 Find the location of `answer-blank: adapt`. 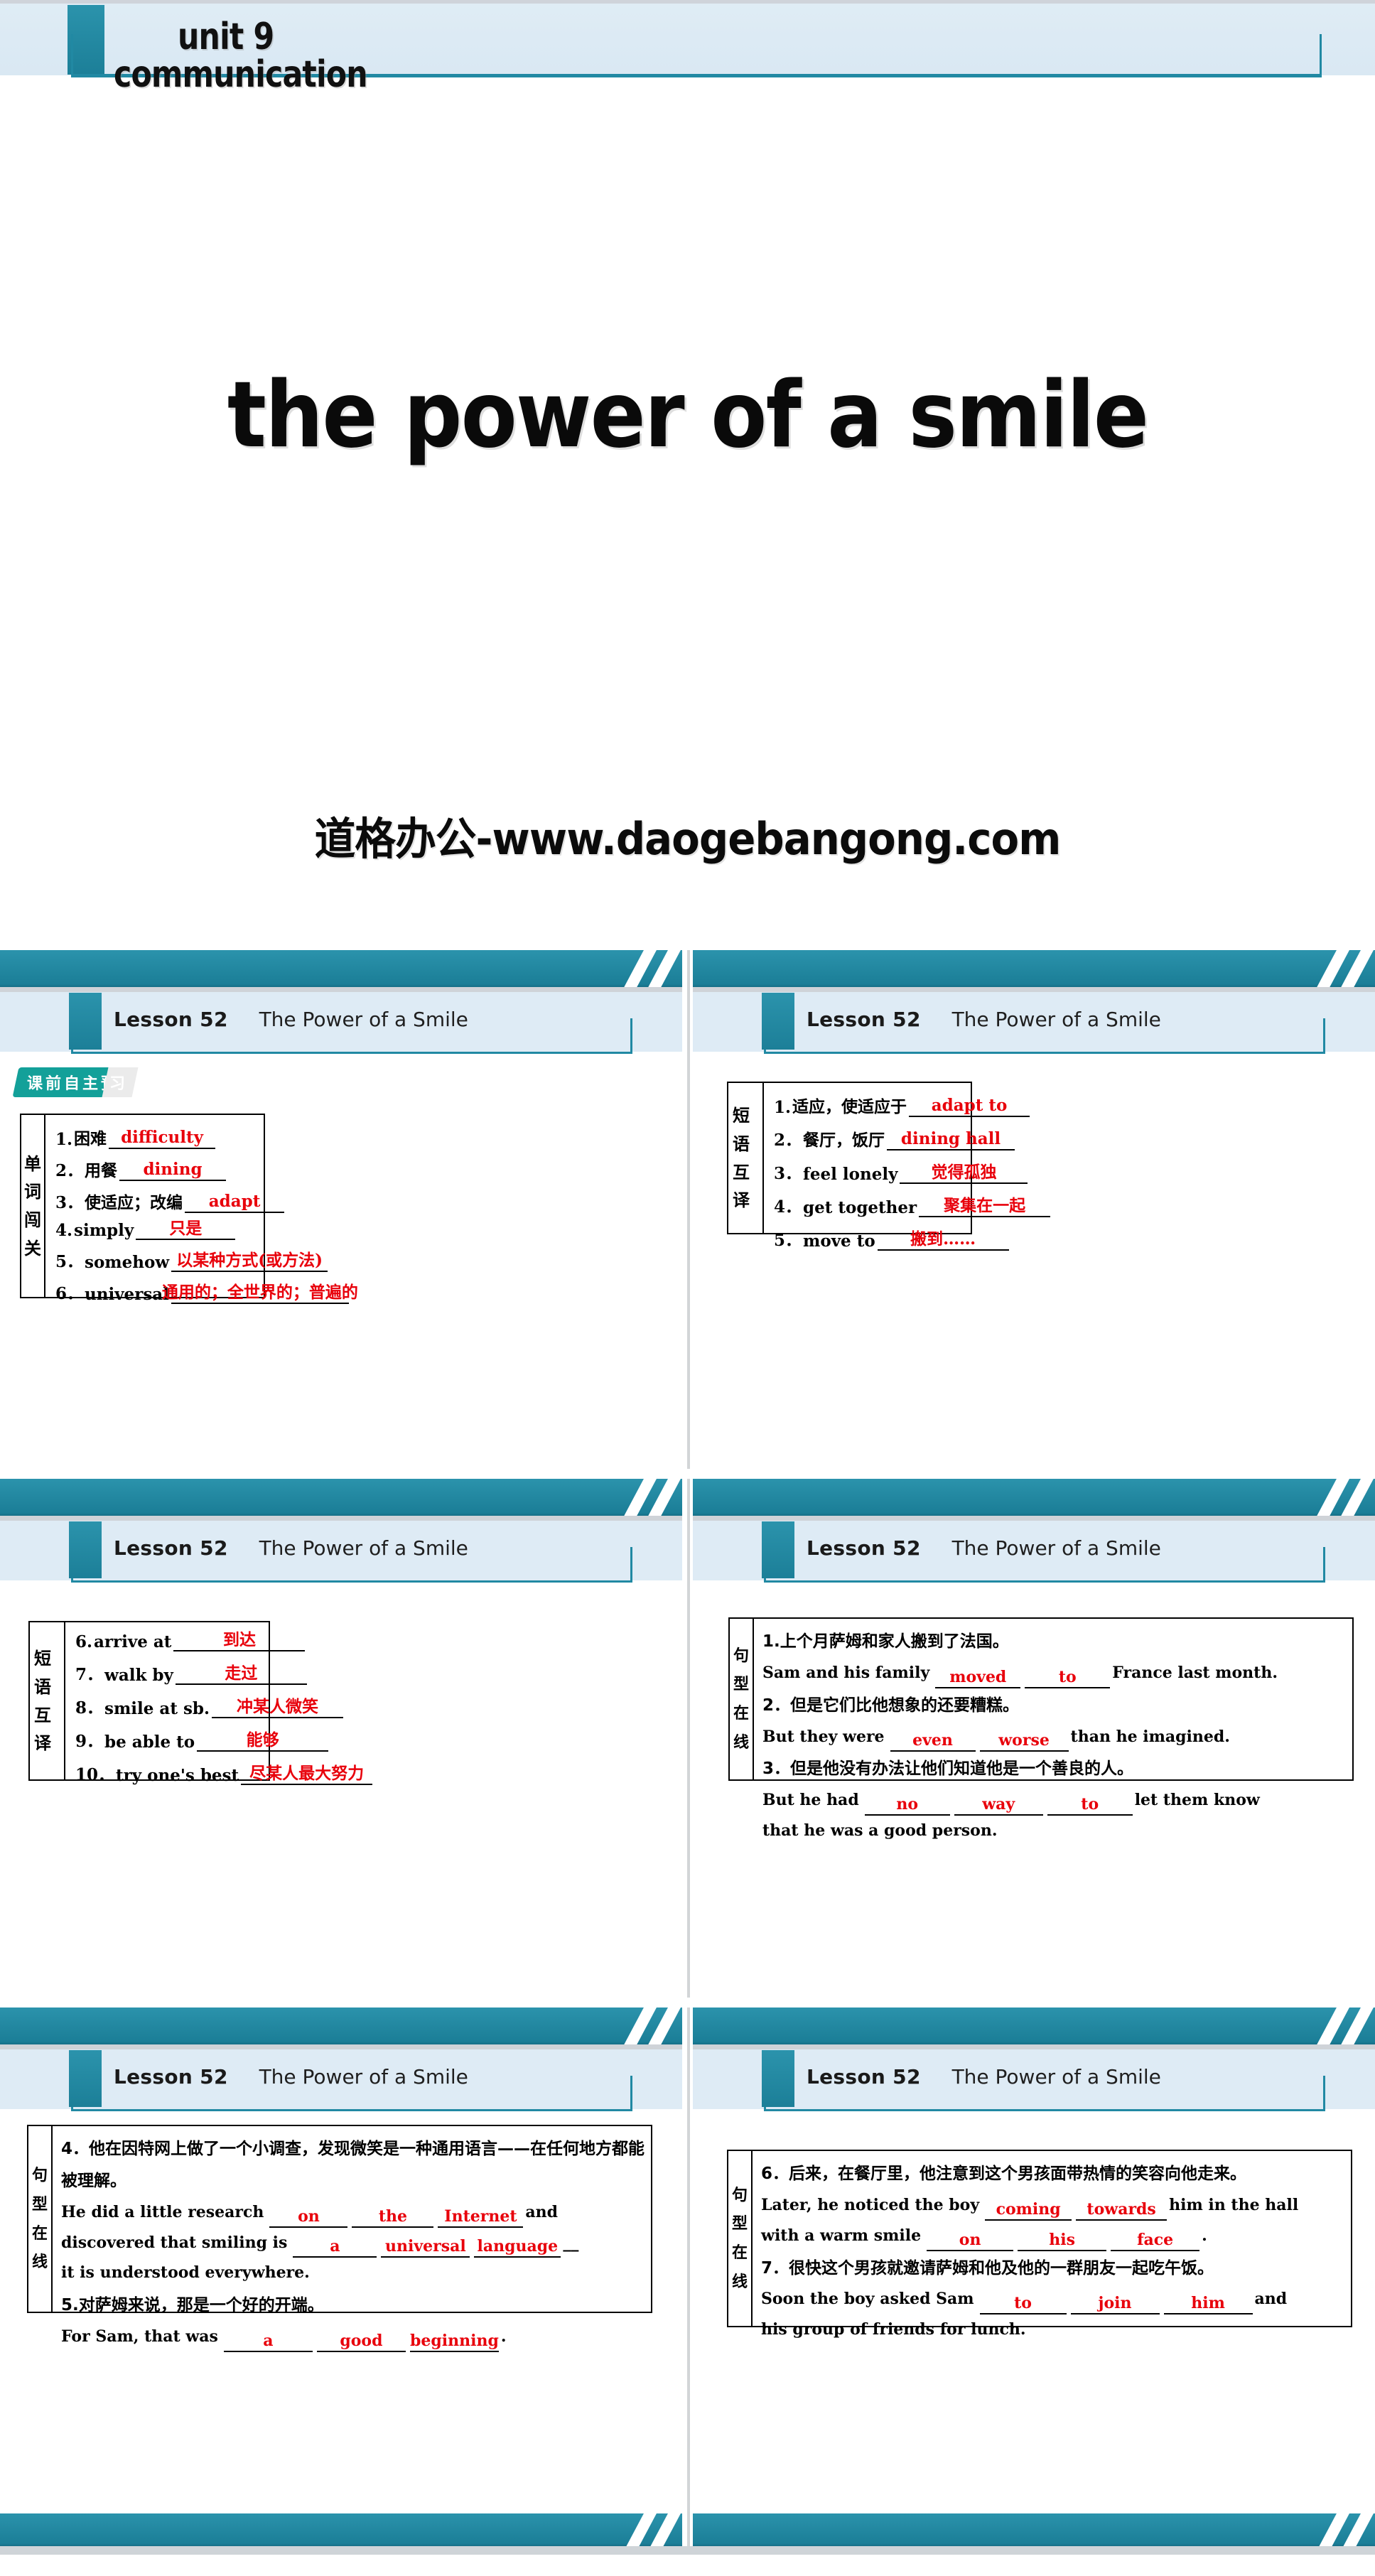

answer-blank: adapt is located at coordinates (235, 1203).